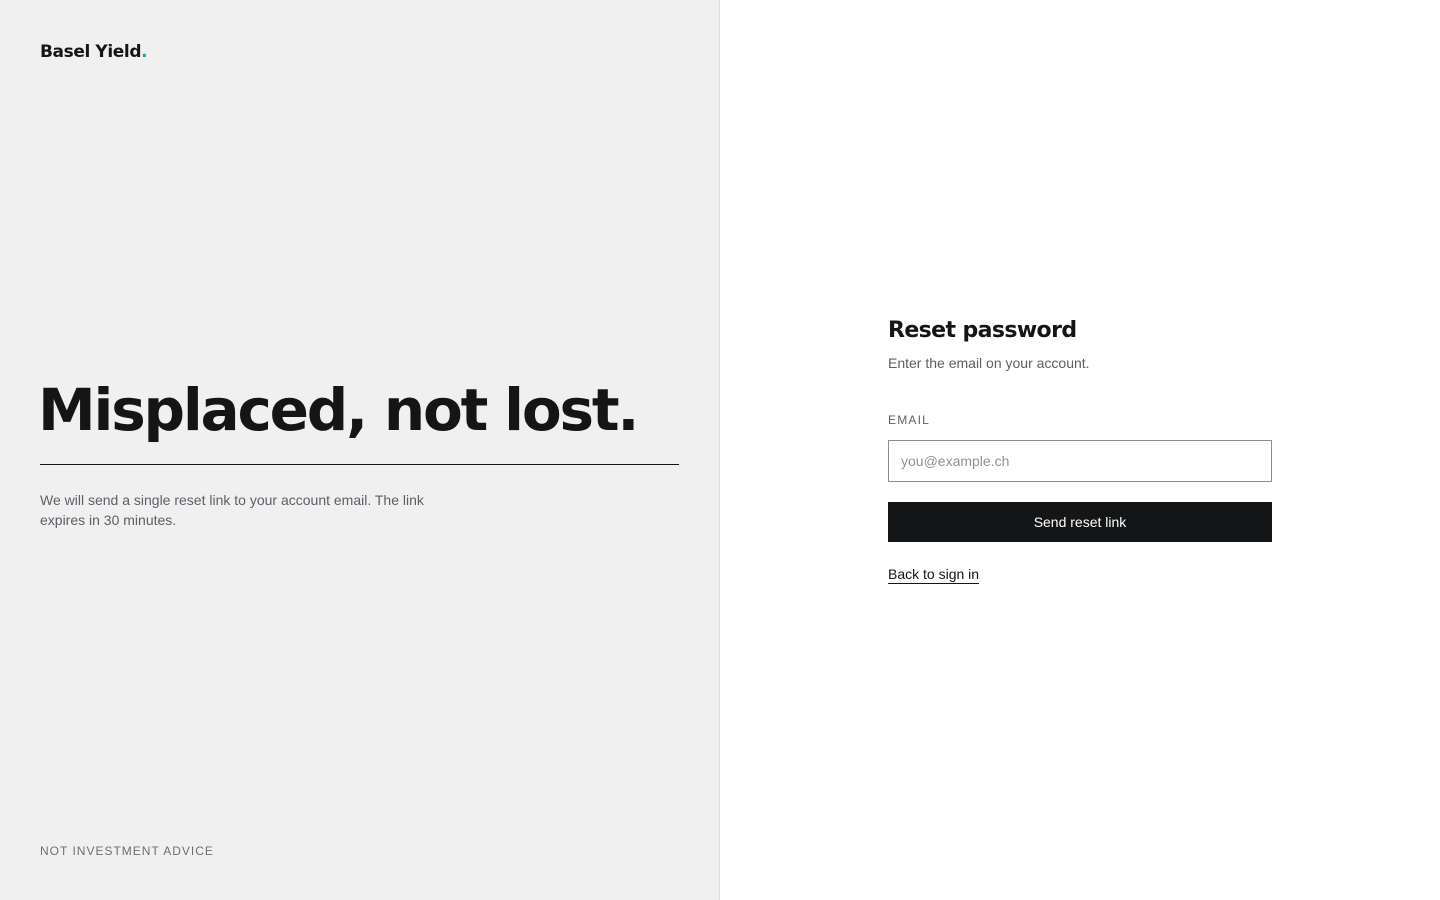 The image size is (1440, 900). I want to click on hero-divider, so click(359, 464).